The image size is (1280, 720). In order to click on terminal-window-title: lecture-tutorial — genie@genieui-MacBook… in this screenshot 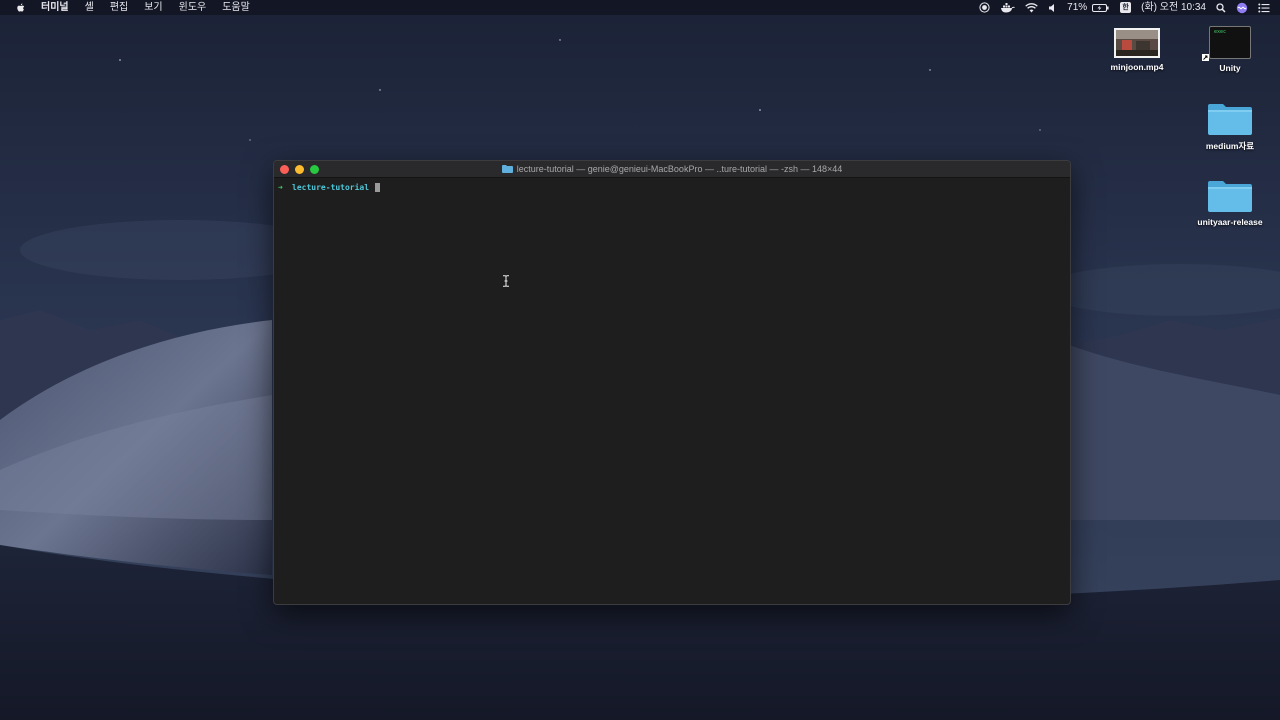, I will do `click(679, 169)`.